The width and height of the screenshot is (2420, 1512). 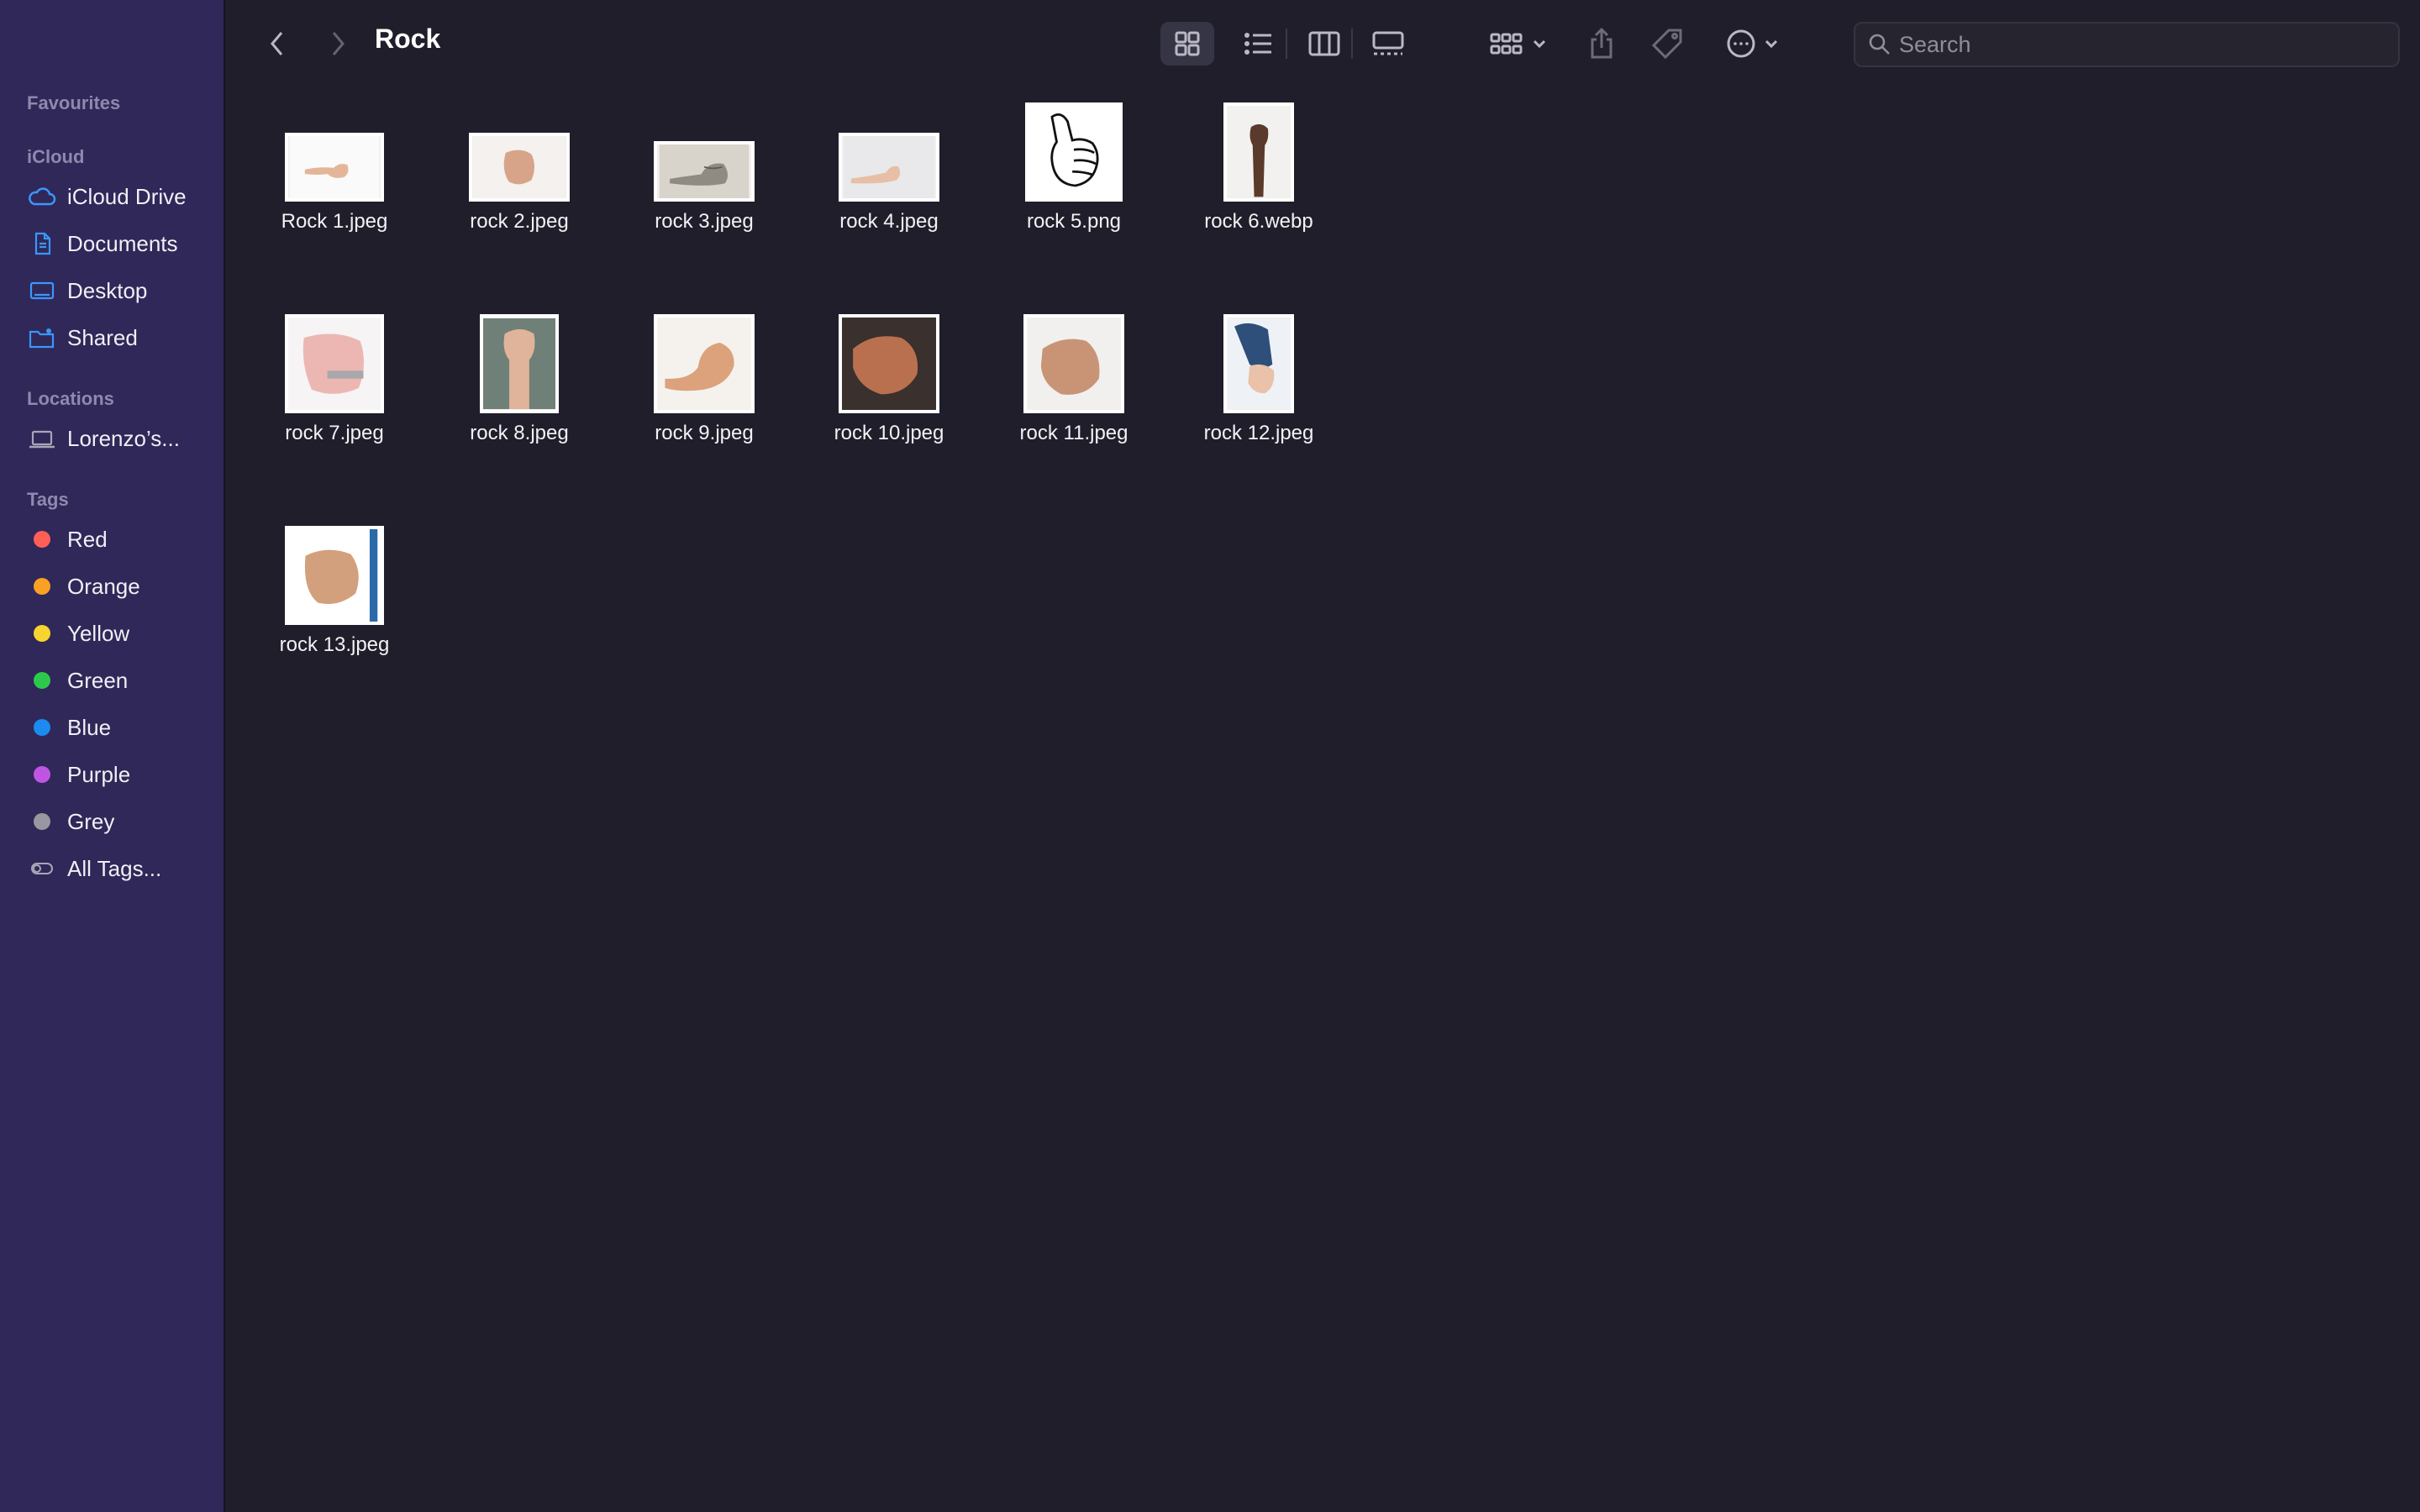 I want to click on sidebar-item-tag-orange: Orange, so click(x=120, y=586).